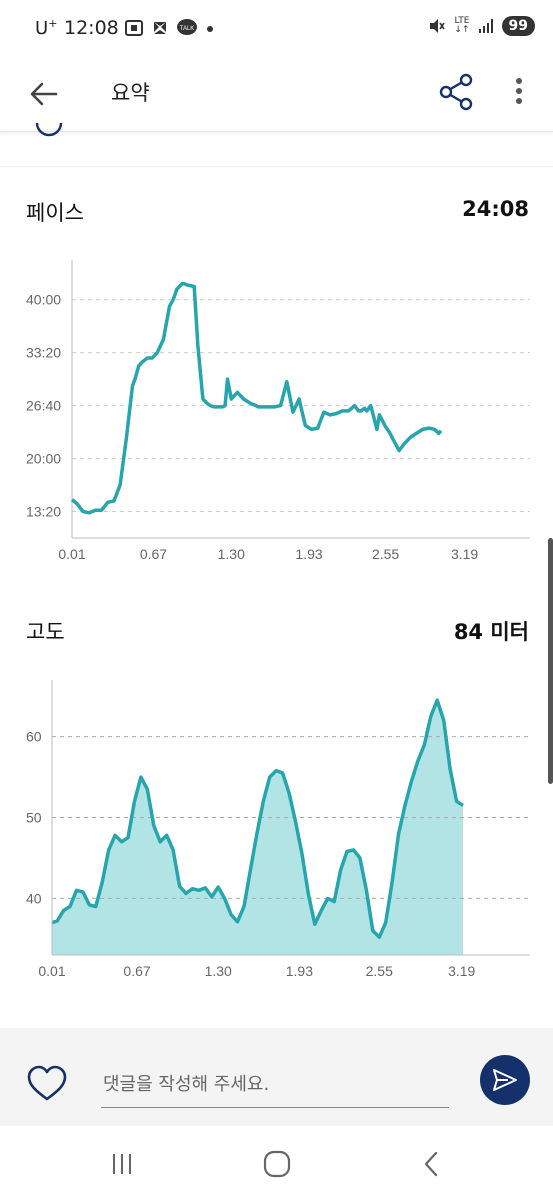  What do you see at coordinates (34, 737) in the screenshot?
I see `elevation-y-tick-label: 60` at bounding box center [34, 737].